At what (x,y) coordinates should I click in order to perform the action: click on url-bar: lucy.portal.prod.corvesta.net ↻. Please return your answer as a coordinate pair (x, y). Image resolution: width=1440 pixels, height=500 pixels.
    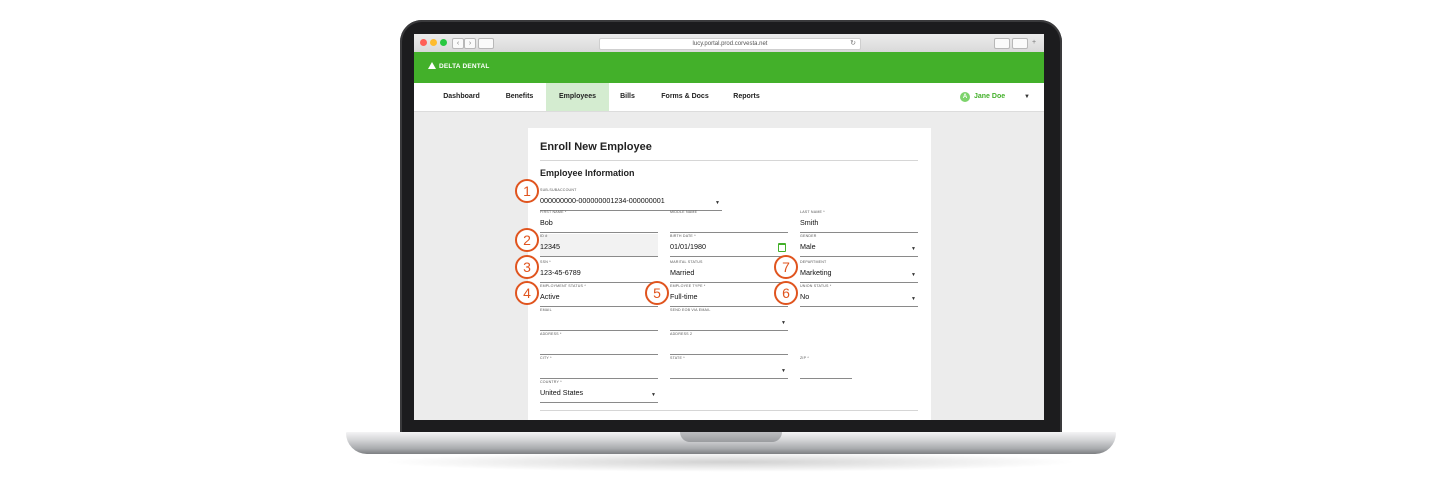
    Looking at the image, I should click on (730, 44).